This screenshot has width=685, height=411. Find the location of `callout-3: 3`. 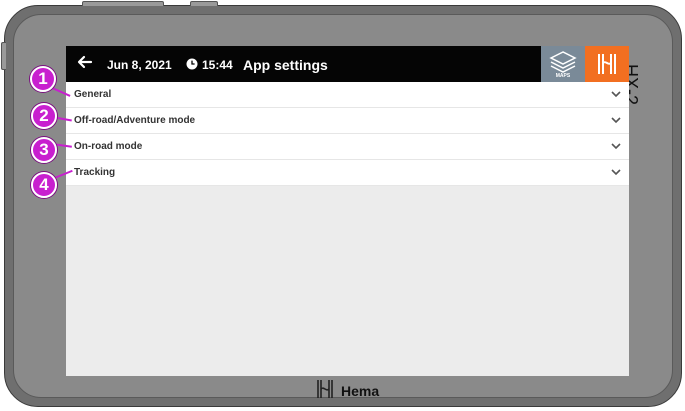

callout-3: 3 is located at coordinates (44, 150).